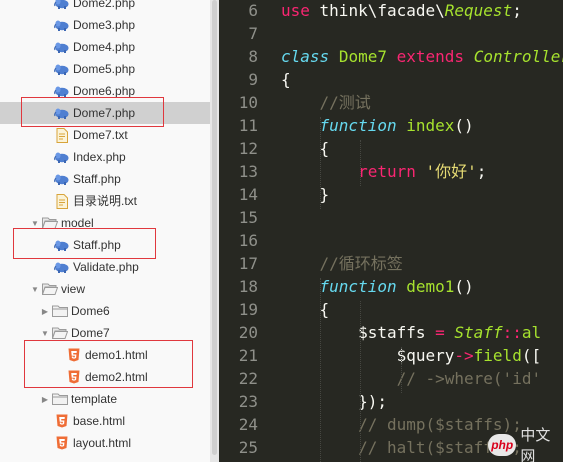 This screenshot has width=563, height=462. What do you see at coordinates (105, 377) in the screenshot?
I see `tree-item: demo2.html` at bounding box center [105, 377].